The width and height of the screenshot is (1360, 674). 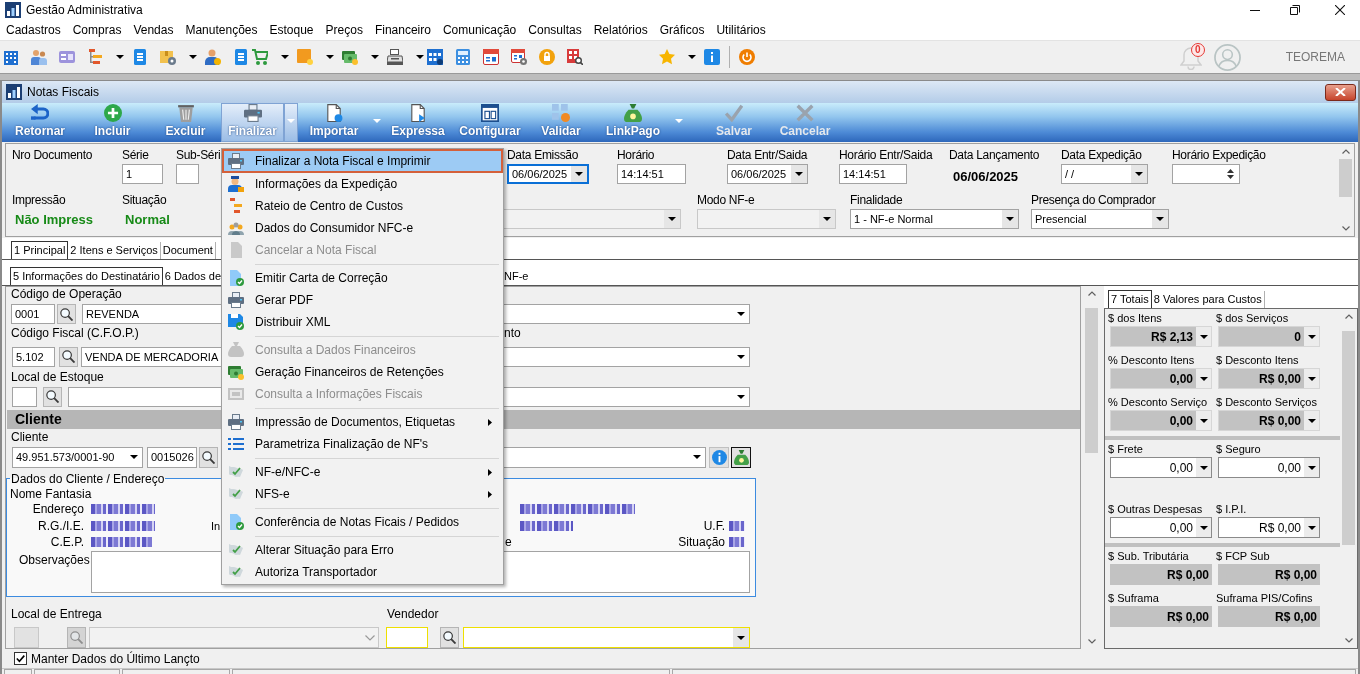 What do you see at coordinates (1238, 449) in the screenshot?
I see `field-label: $ Seguro` at bounding box center [1238, 449].